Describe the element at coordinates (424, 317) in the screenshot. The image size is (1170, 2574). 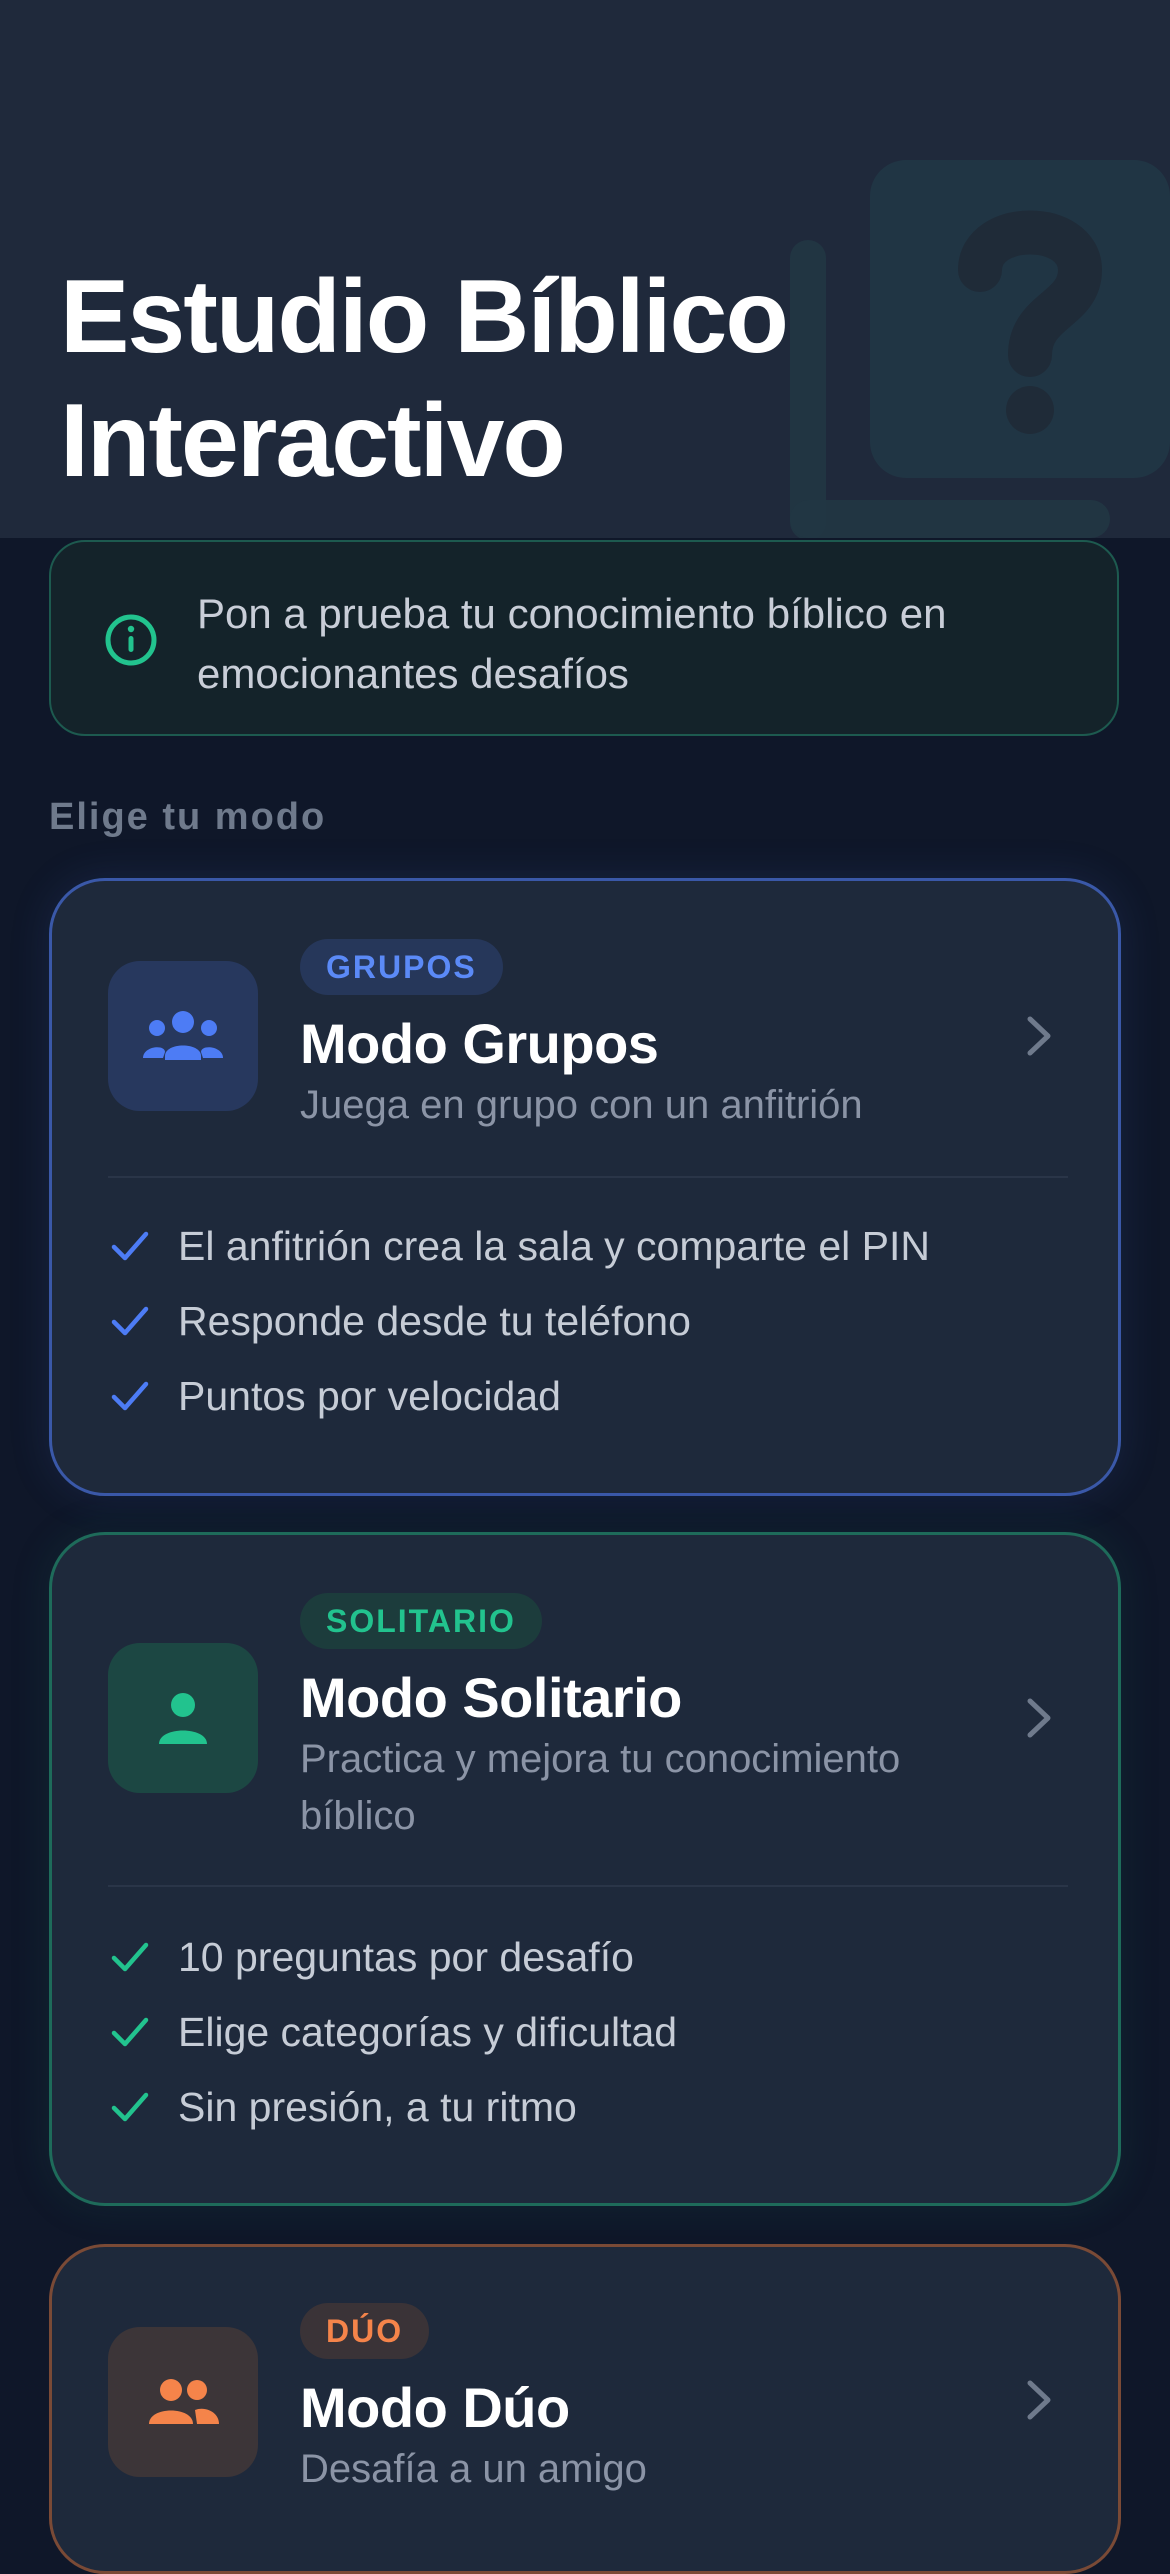
I see `title-line-1: Estudio Bíblico` at that location.